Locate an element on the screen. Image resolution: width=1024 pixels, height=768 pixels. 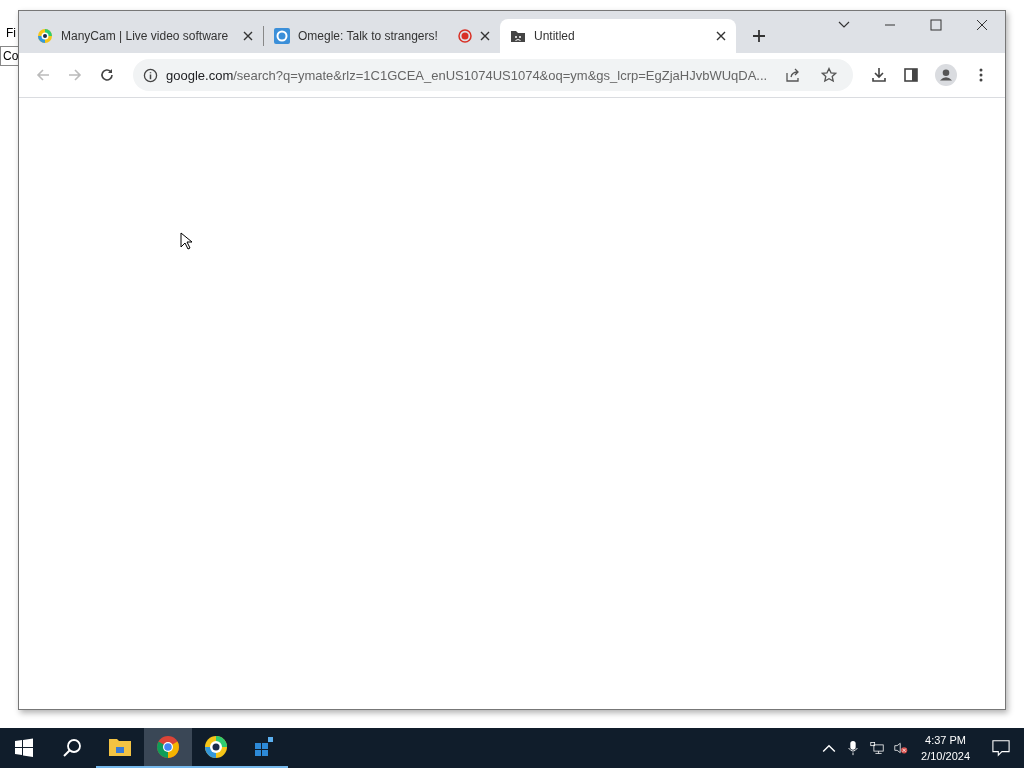
maximize-icon is located at coordinates (936, 25).